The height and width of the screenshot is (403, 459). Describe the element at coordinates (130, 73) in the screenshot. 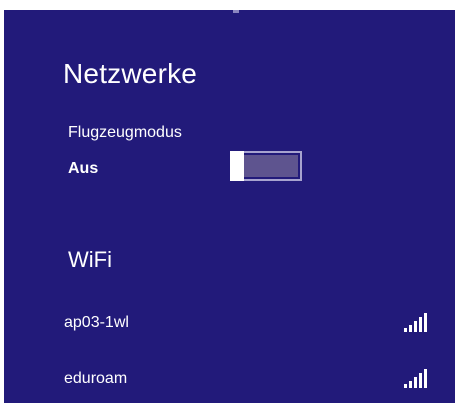

I see `panel-title: Netzwerke` at that location.